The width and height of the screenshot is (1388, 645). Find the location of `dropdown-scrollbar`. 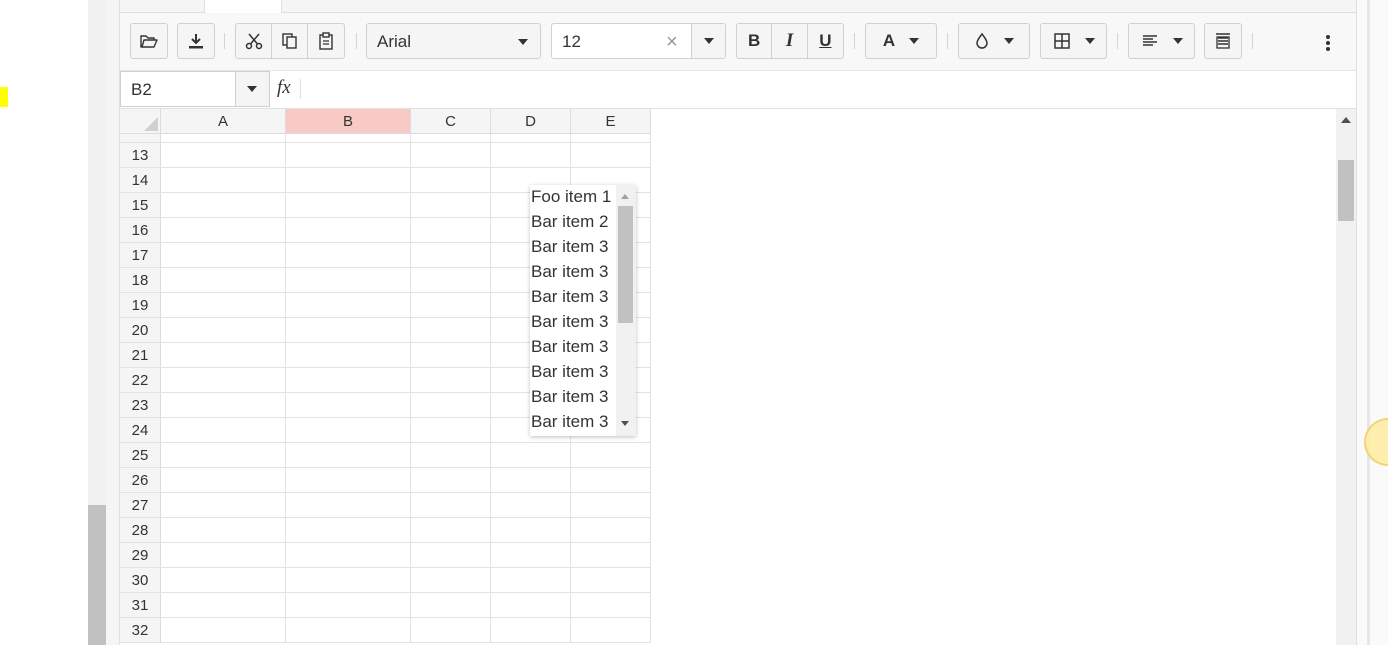

dropdown-scrollbar is located at coordinates (626, 310).